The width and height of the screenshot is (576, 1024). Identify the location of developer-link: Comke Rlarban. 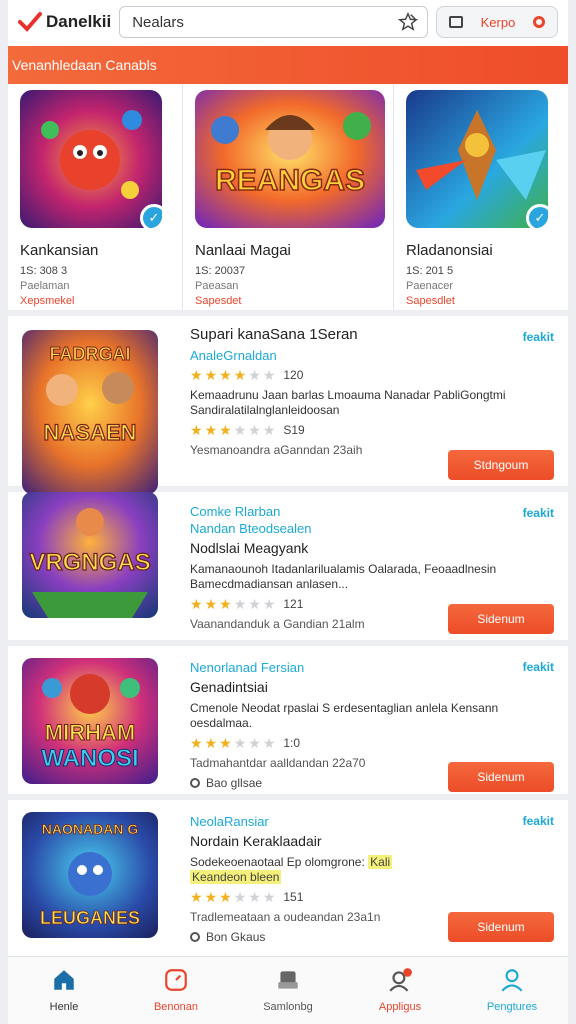
(379, 505).